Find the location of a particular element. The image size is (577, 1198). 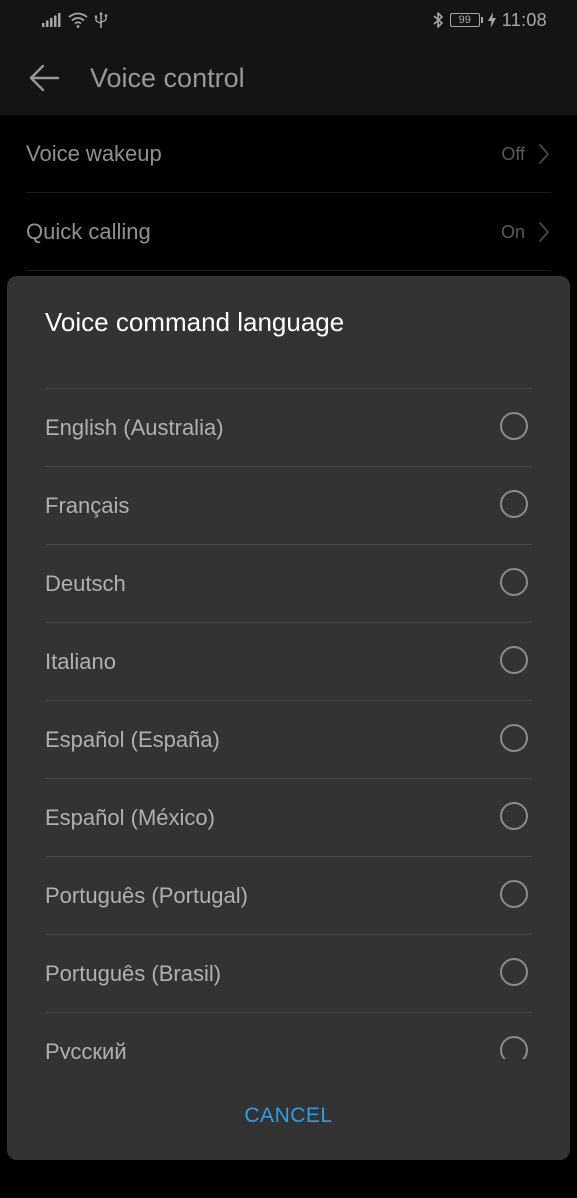

option-russkiy: Русский is located at coordinates (288, 1036).